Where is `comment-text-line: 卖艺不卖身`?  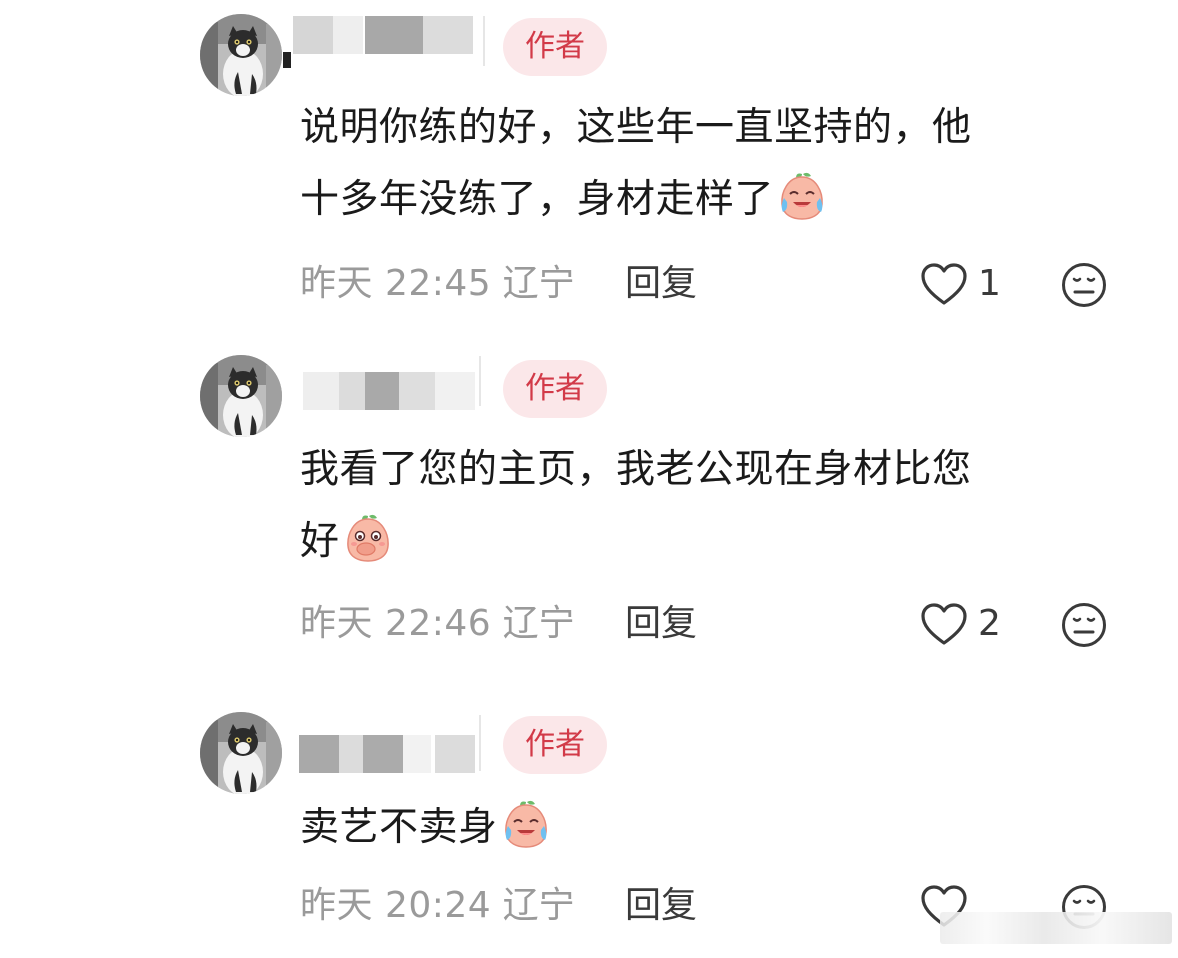
comment-text-line: 卖艺不卖身 is located at coordinates (710, 828).